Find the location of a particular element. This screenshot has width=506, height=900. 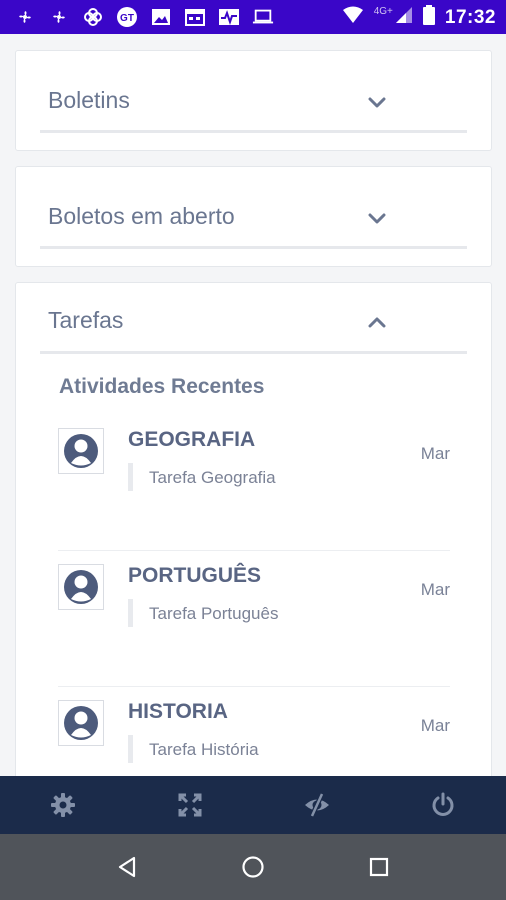

pinwheel-icon is located at coordinates (93, 17).